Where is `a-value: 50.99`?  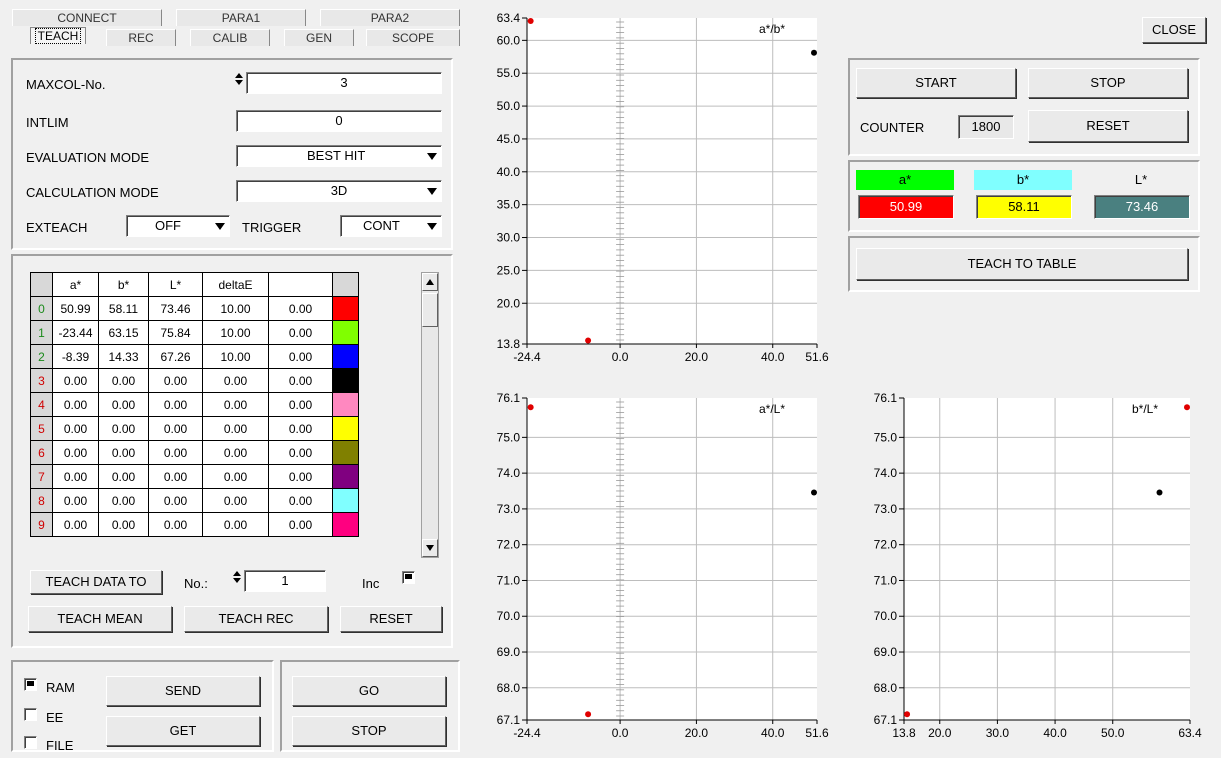 a-value: 50.99 is located at coordinates (906, 207).